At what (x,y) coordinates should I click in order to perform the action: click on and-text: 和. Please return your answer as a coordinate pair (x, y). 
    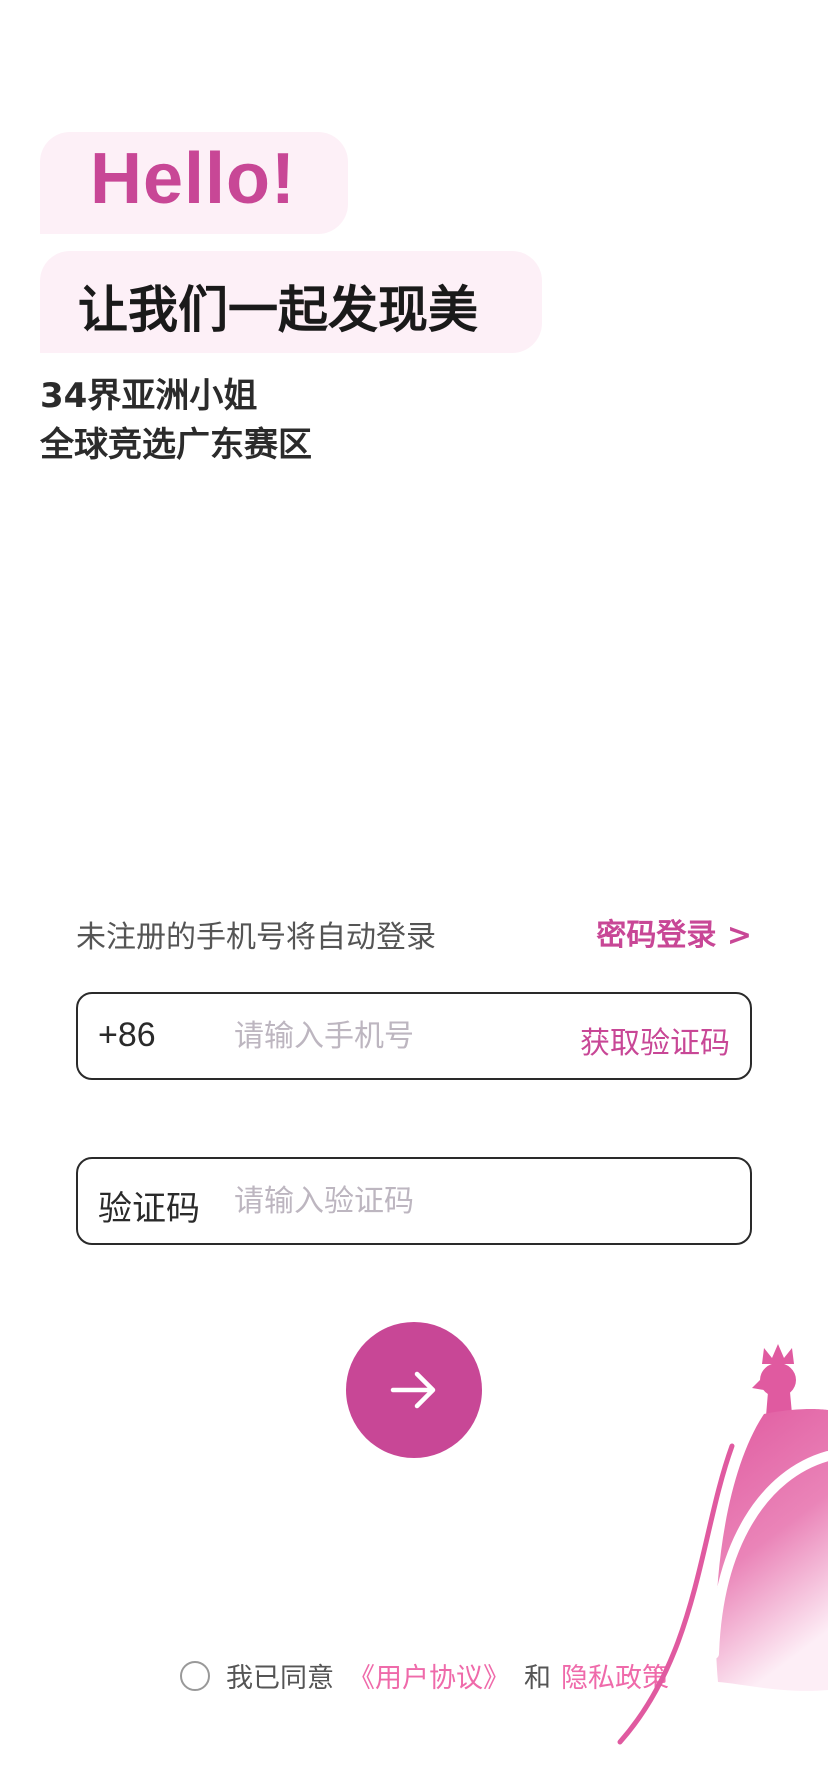
    Looking at the image, I should click on (537, 1678).